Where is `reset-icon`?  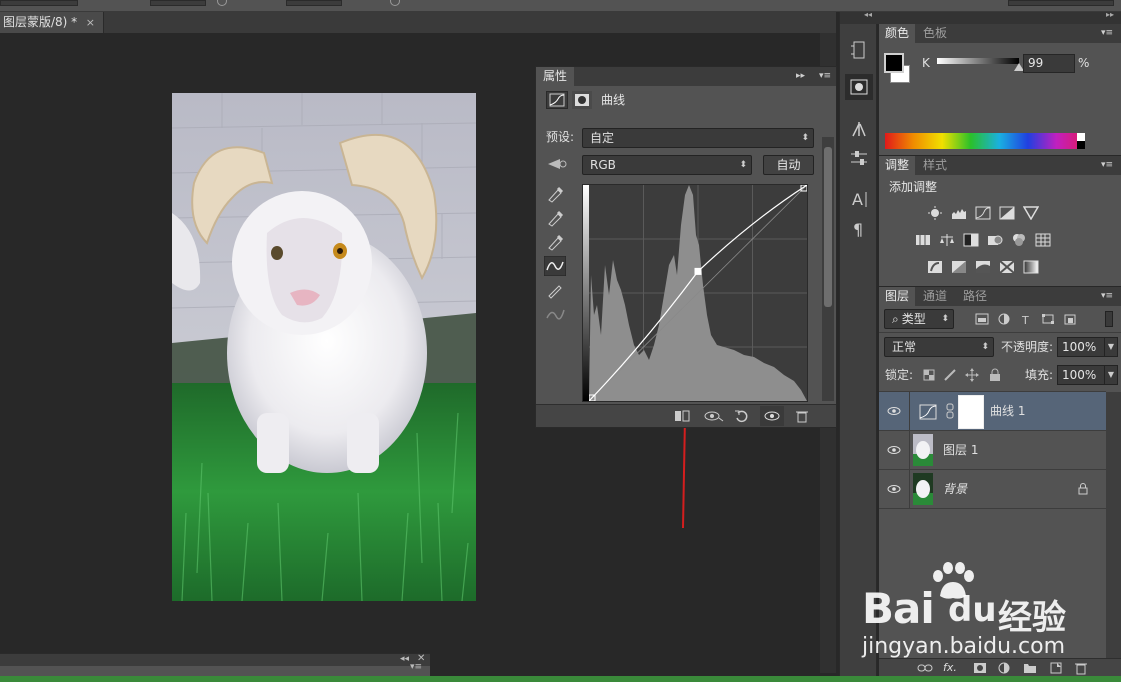
reset-icon is located at coordinates (742, 416).